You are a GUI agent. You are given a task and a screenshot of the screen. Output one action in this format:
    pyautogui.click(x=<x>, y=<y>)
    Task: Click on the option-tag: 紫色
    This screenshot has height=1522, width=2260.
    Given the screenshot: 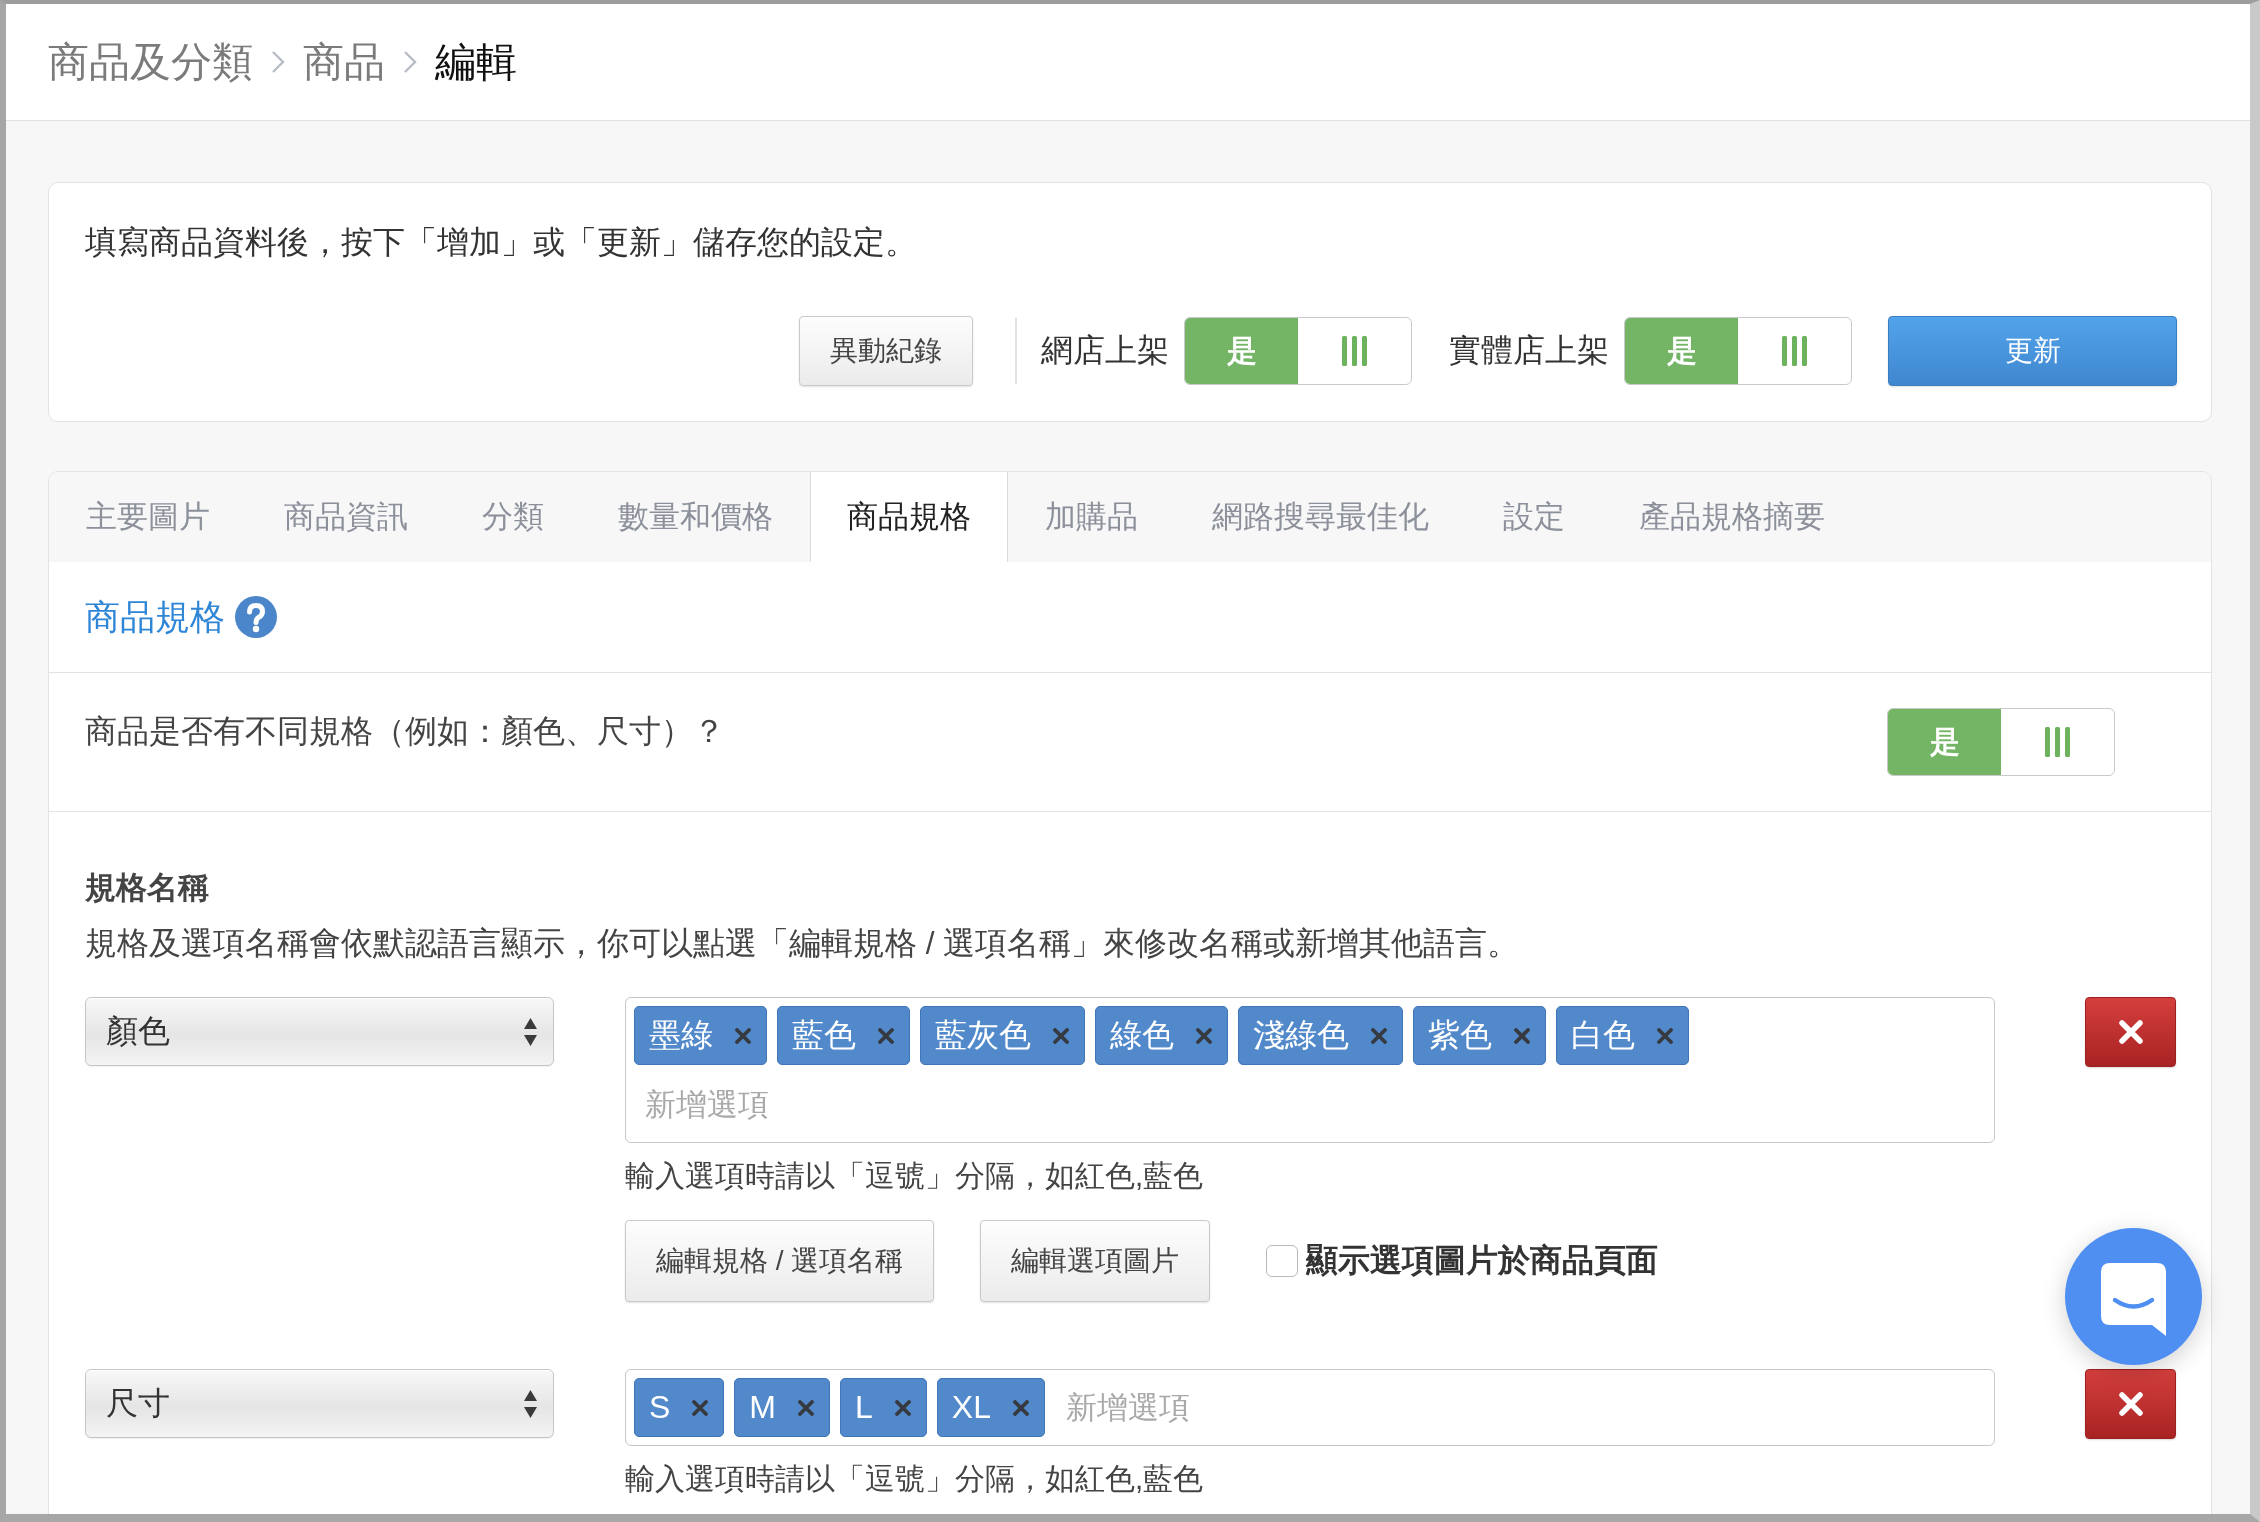 What is the action you would take?
    pyautogui.click(x=1479, y=1035)
    